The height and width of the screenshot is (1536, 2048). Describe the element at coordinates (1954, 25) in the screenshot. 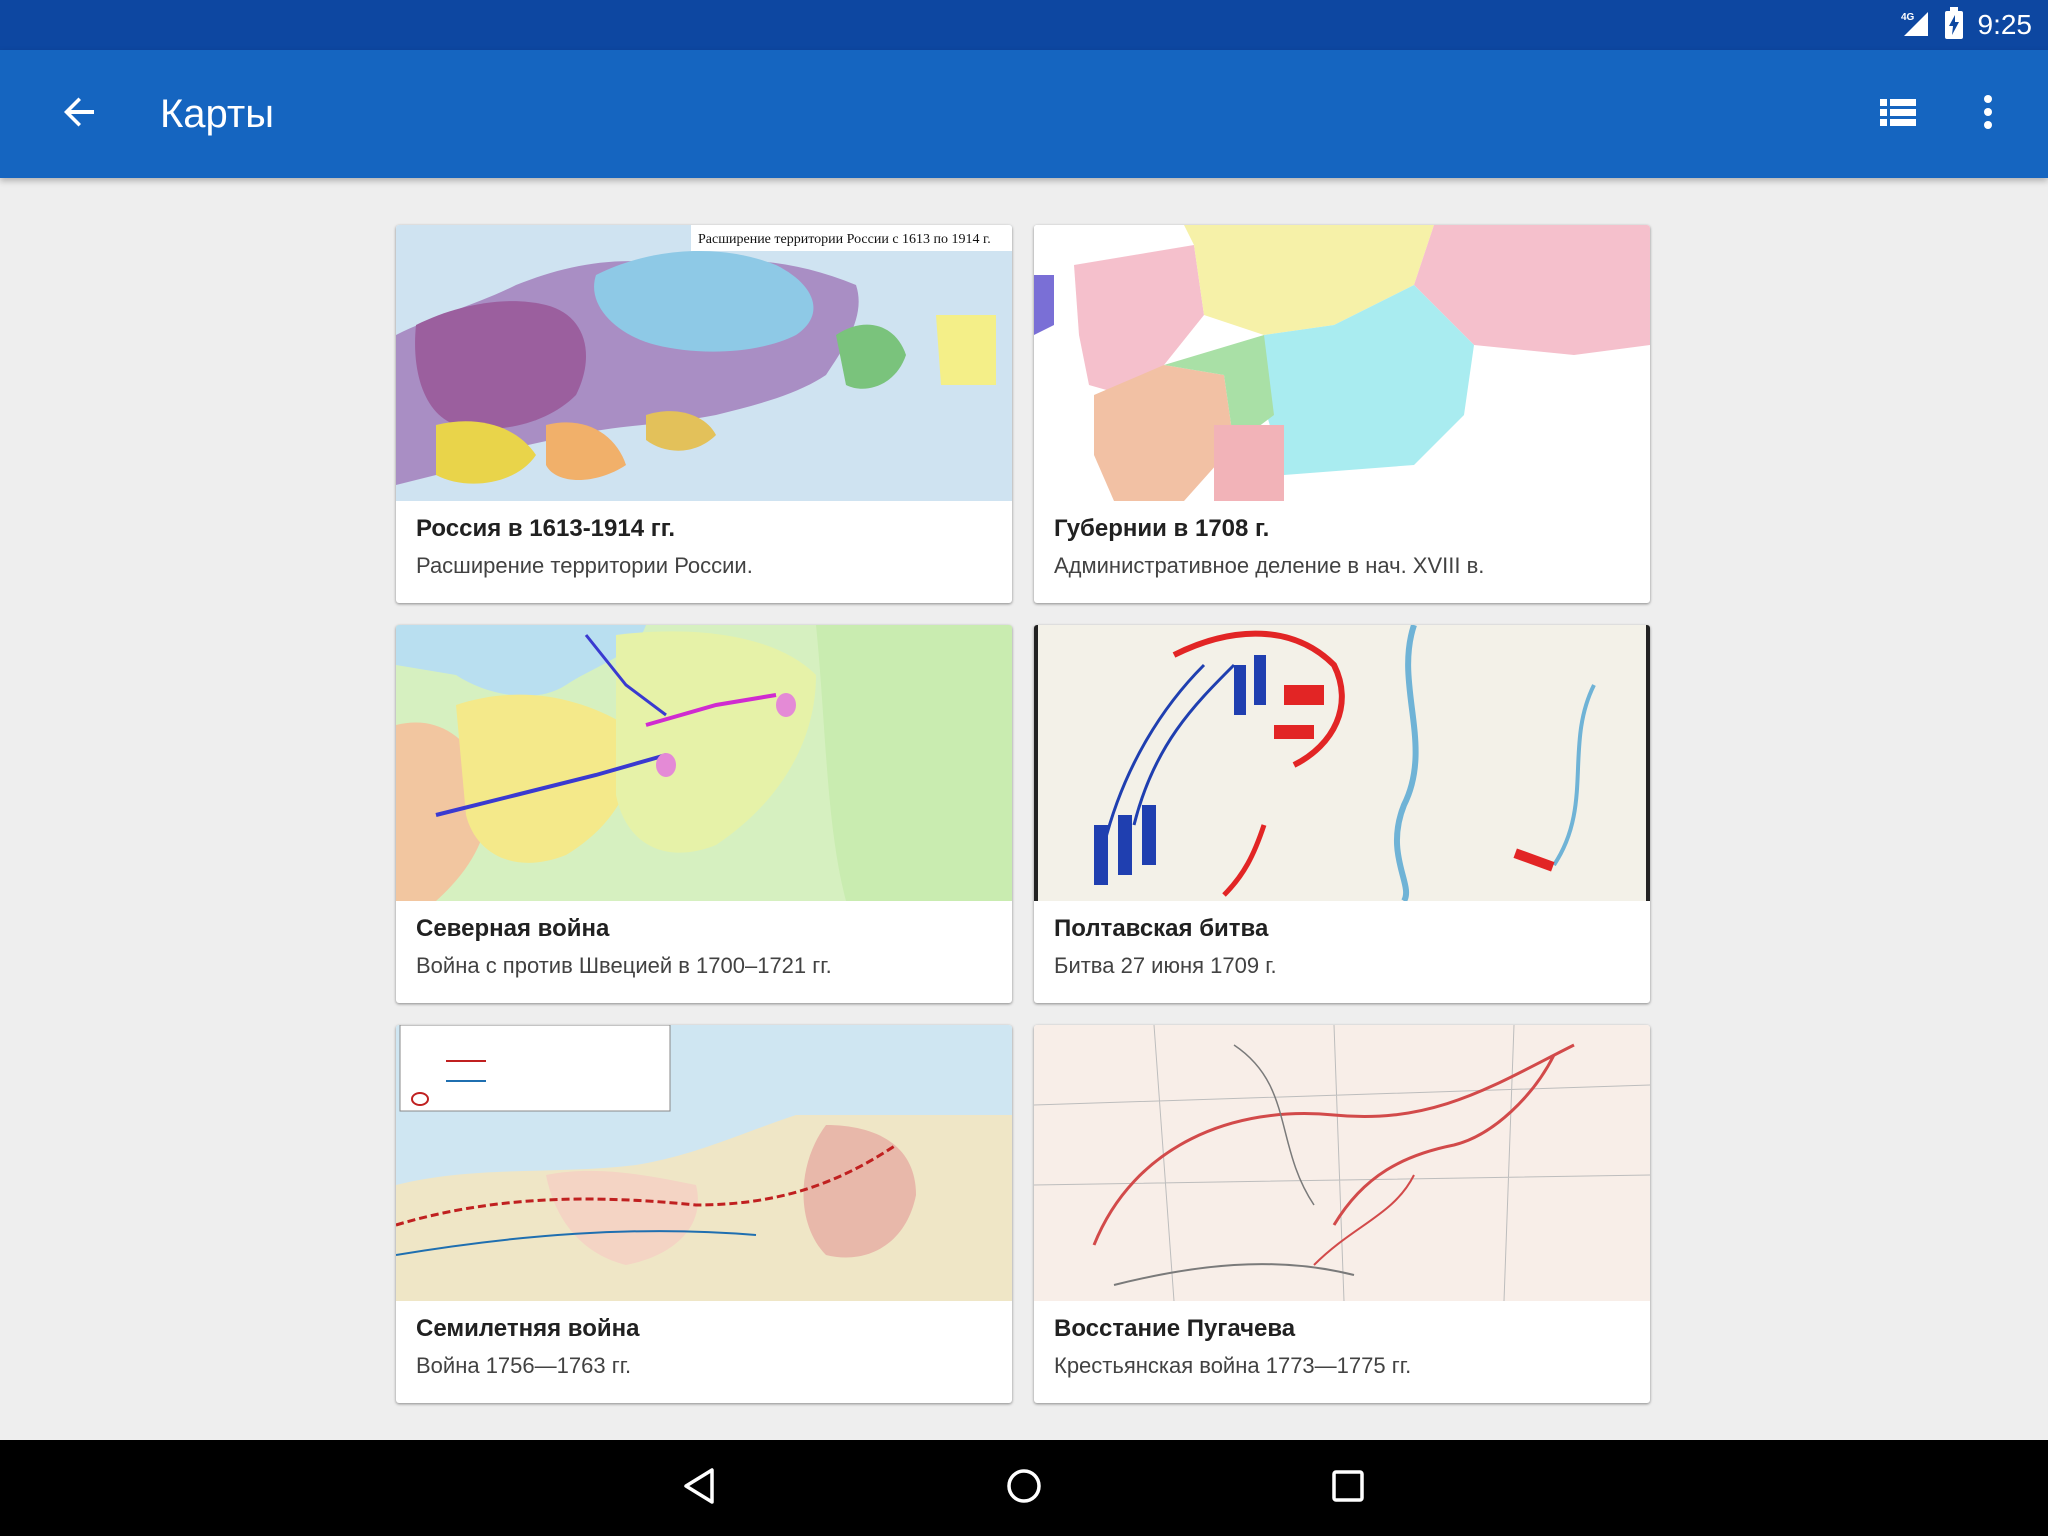

I see `battery-icon` at that location.